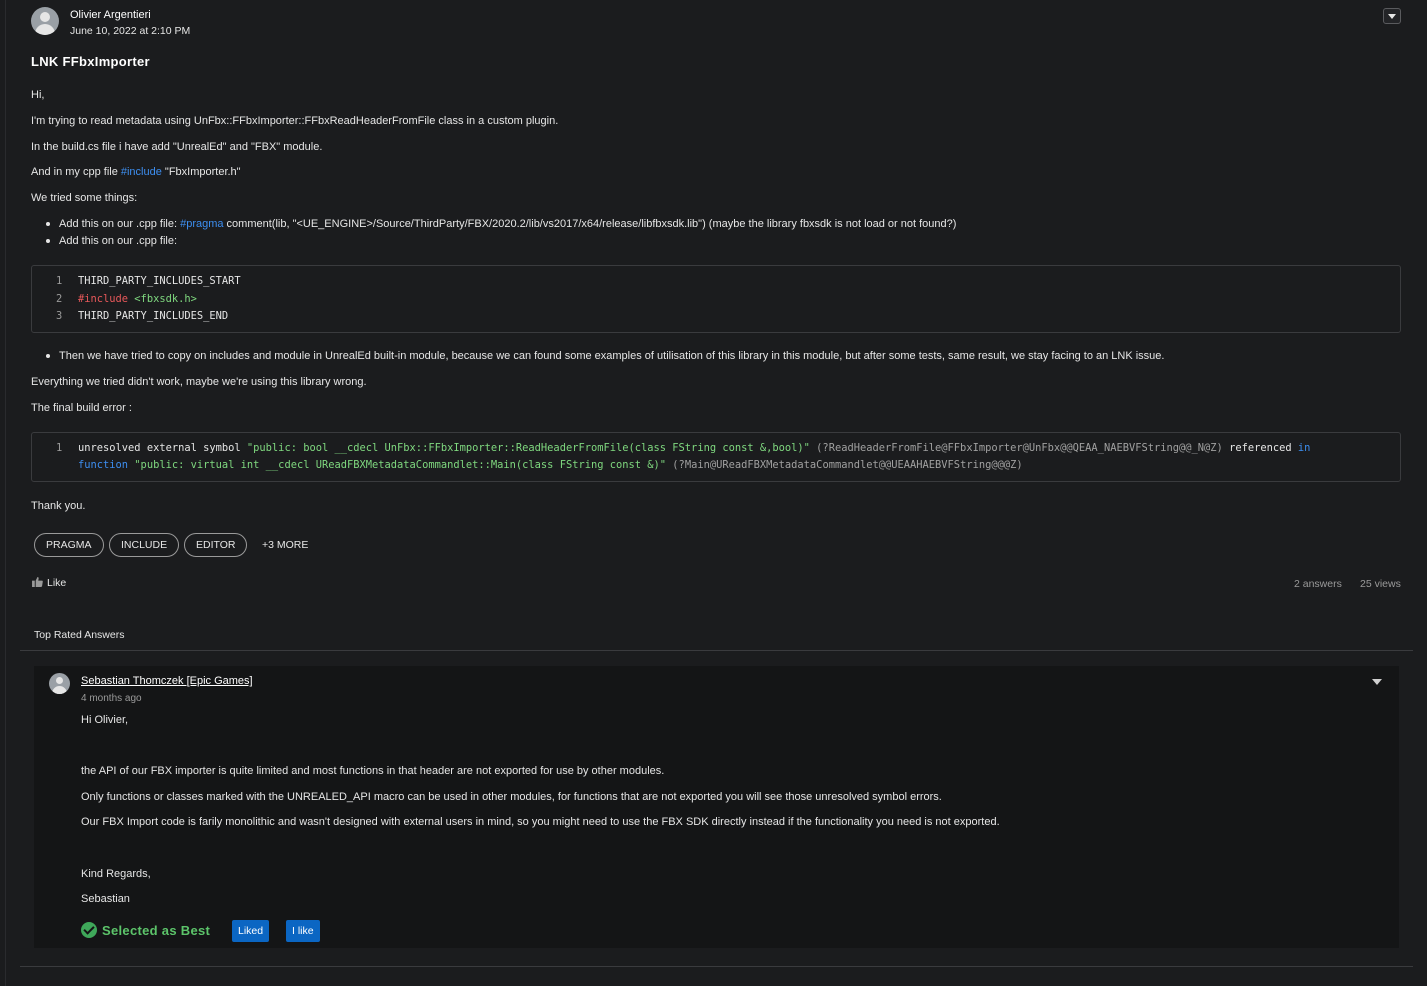  Describe the element at coordinates (120, 224) in the screenshot. I see `text-segment: Add this on our .cpp file:` at that location.